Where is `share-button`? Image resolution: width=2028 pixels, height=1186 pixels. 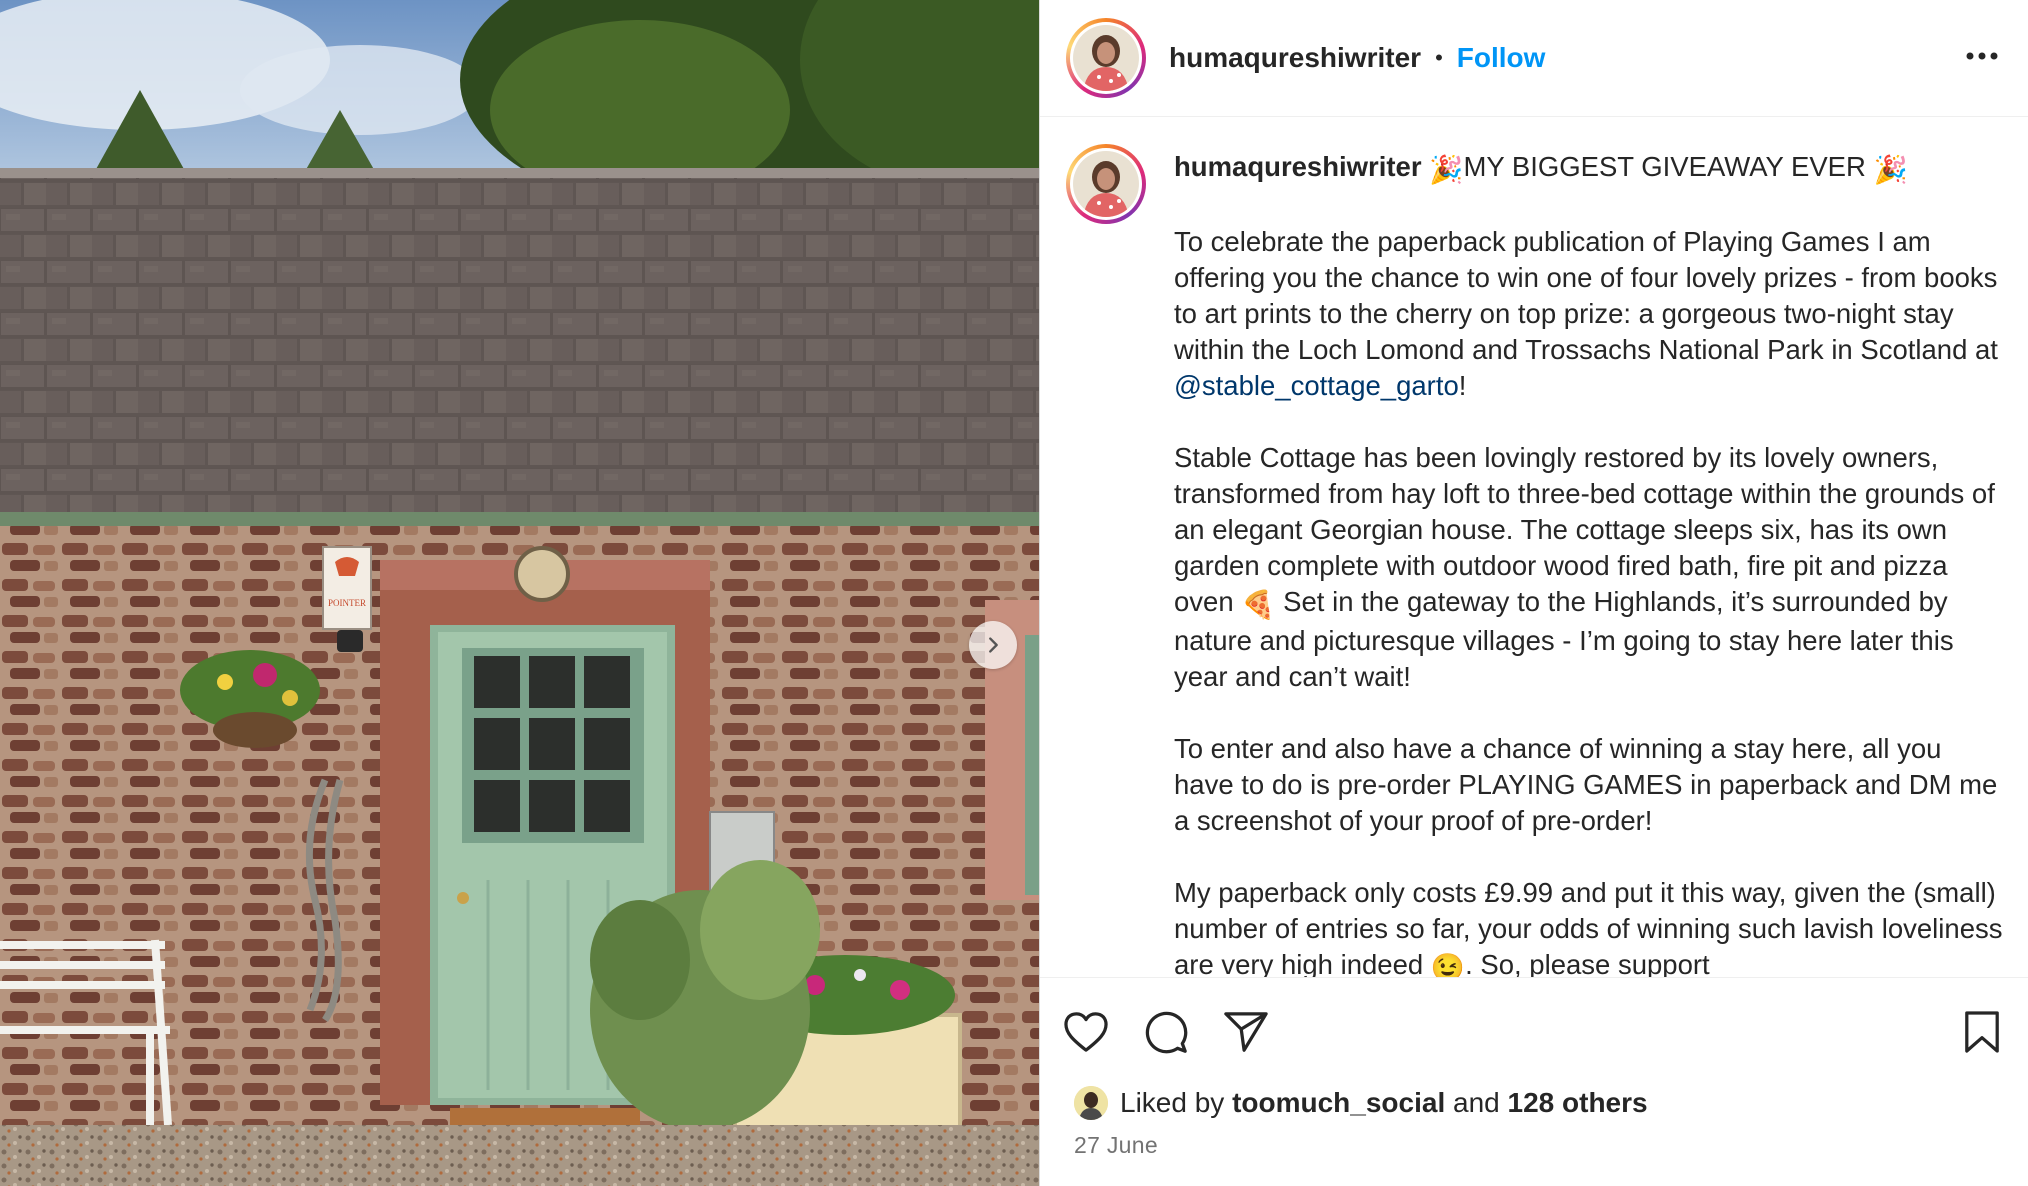 share-button is located at coordinates (1246, 1032).